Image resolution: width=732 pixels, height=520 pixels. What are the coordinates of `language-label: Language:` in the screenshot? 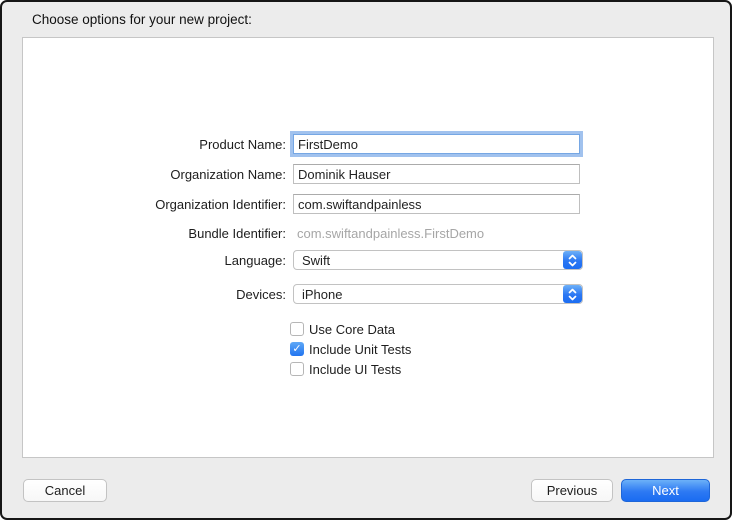 It's located at (255, 260).